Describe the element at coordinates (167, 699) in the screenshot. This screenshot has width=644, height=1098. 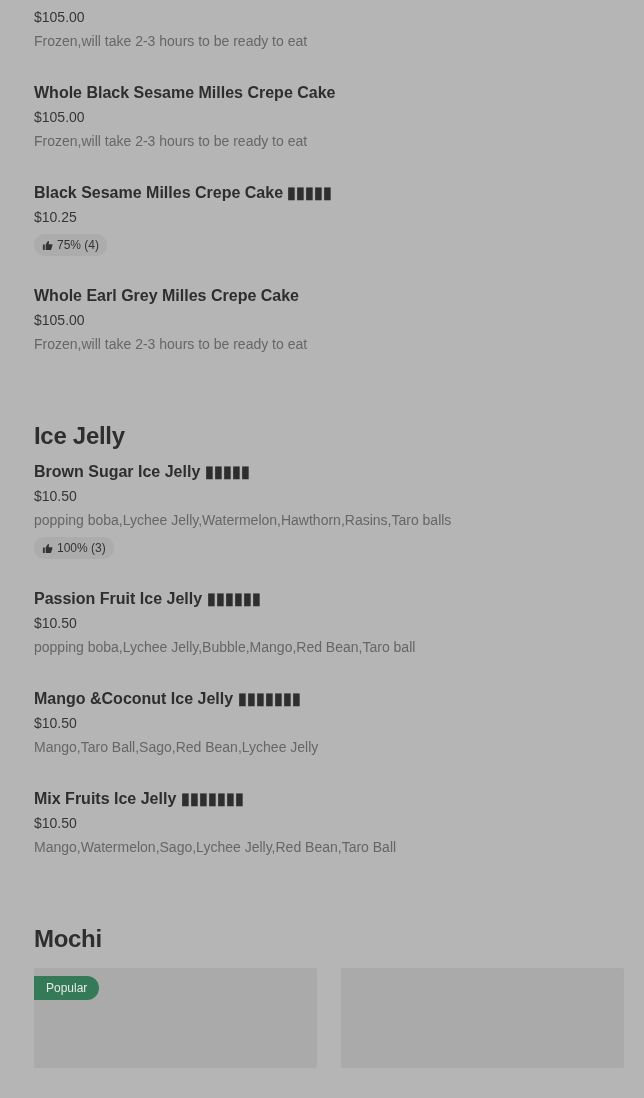
I see `item-name: Mango &Coconut Ice Jelly ▮▮▮▮▮▮▮` at that location.